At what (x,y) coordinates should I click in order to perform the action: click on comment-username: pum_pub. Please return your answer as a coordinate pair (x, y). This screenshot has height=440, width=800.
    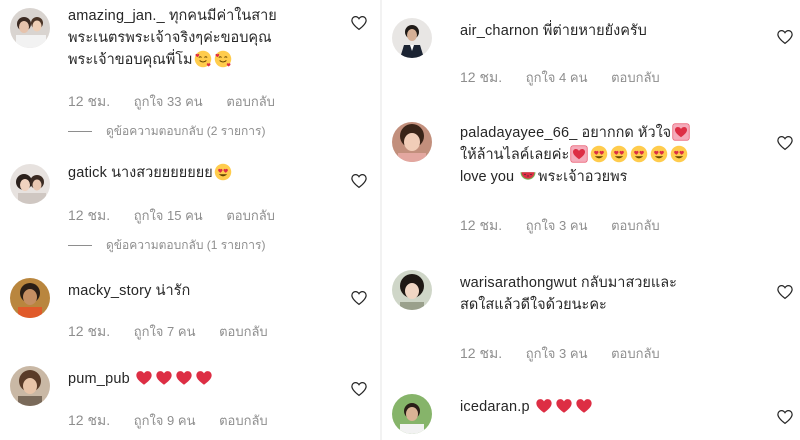
    Looking at the image, I should click on (99, 379).